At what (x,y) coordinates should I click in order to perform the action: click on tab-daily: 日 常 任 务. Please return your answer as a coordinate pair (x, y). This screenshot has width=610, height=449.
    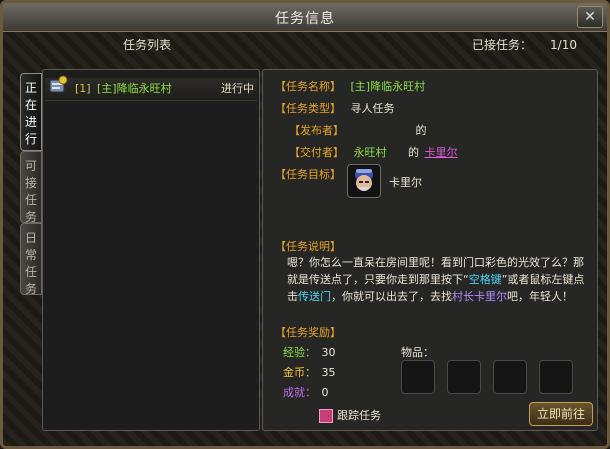
    Looking at the image, I should click on (31, 259).